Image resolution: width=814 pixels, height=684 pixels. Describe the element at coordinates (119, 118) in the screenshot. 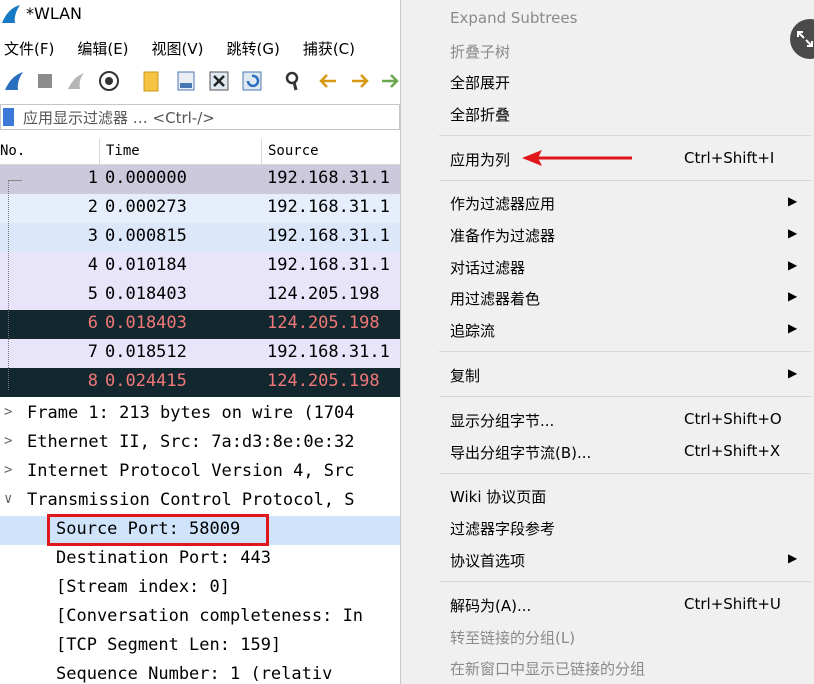

I see `filter-placeholder: 应用显示过滤器 … <Ctrl-/>` at that location.